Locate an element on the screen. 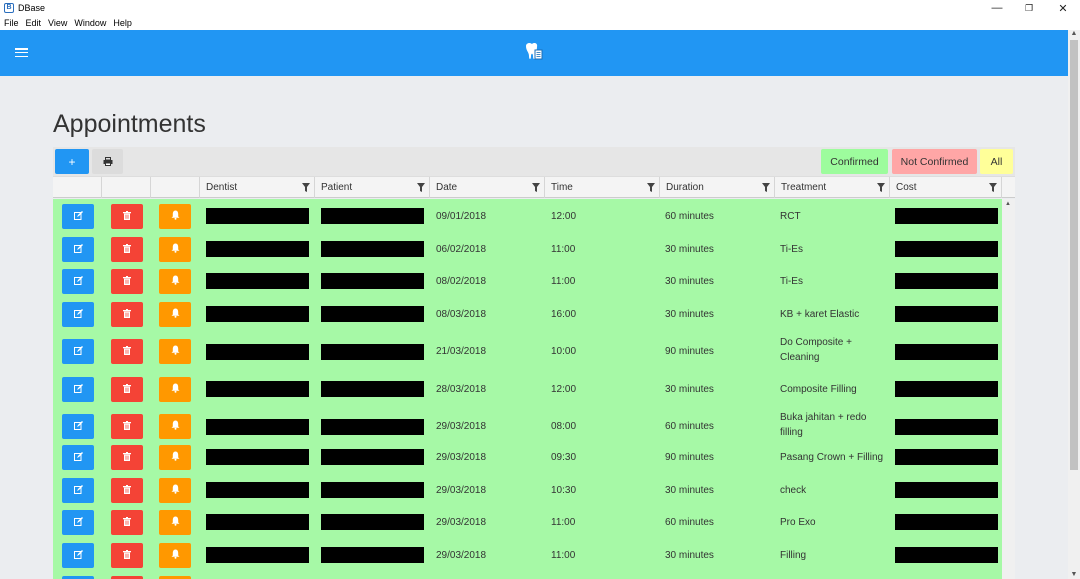 This screenshot has width=1080, height=579. date-cell: 09/01/2018 is located at coordinates (461, 216).